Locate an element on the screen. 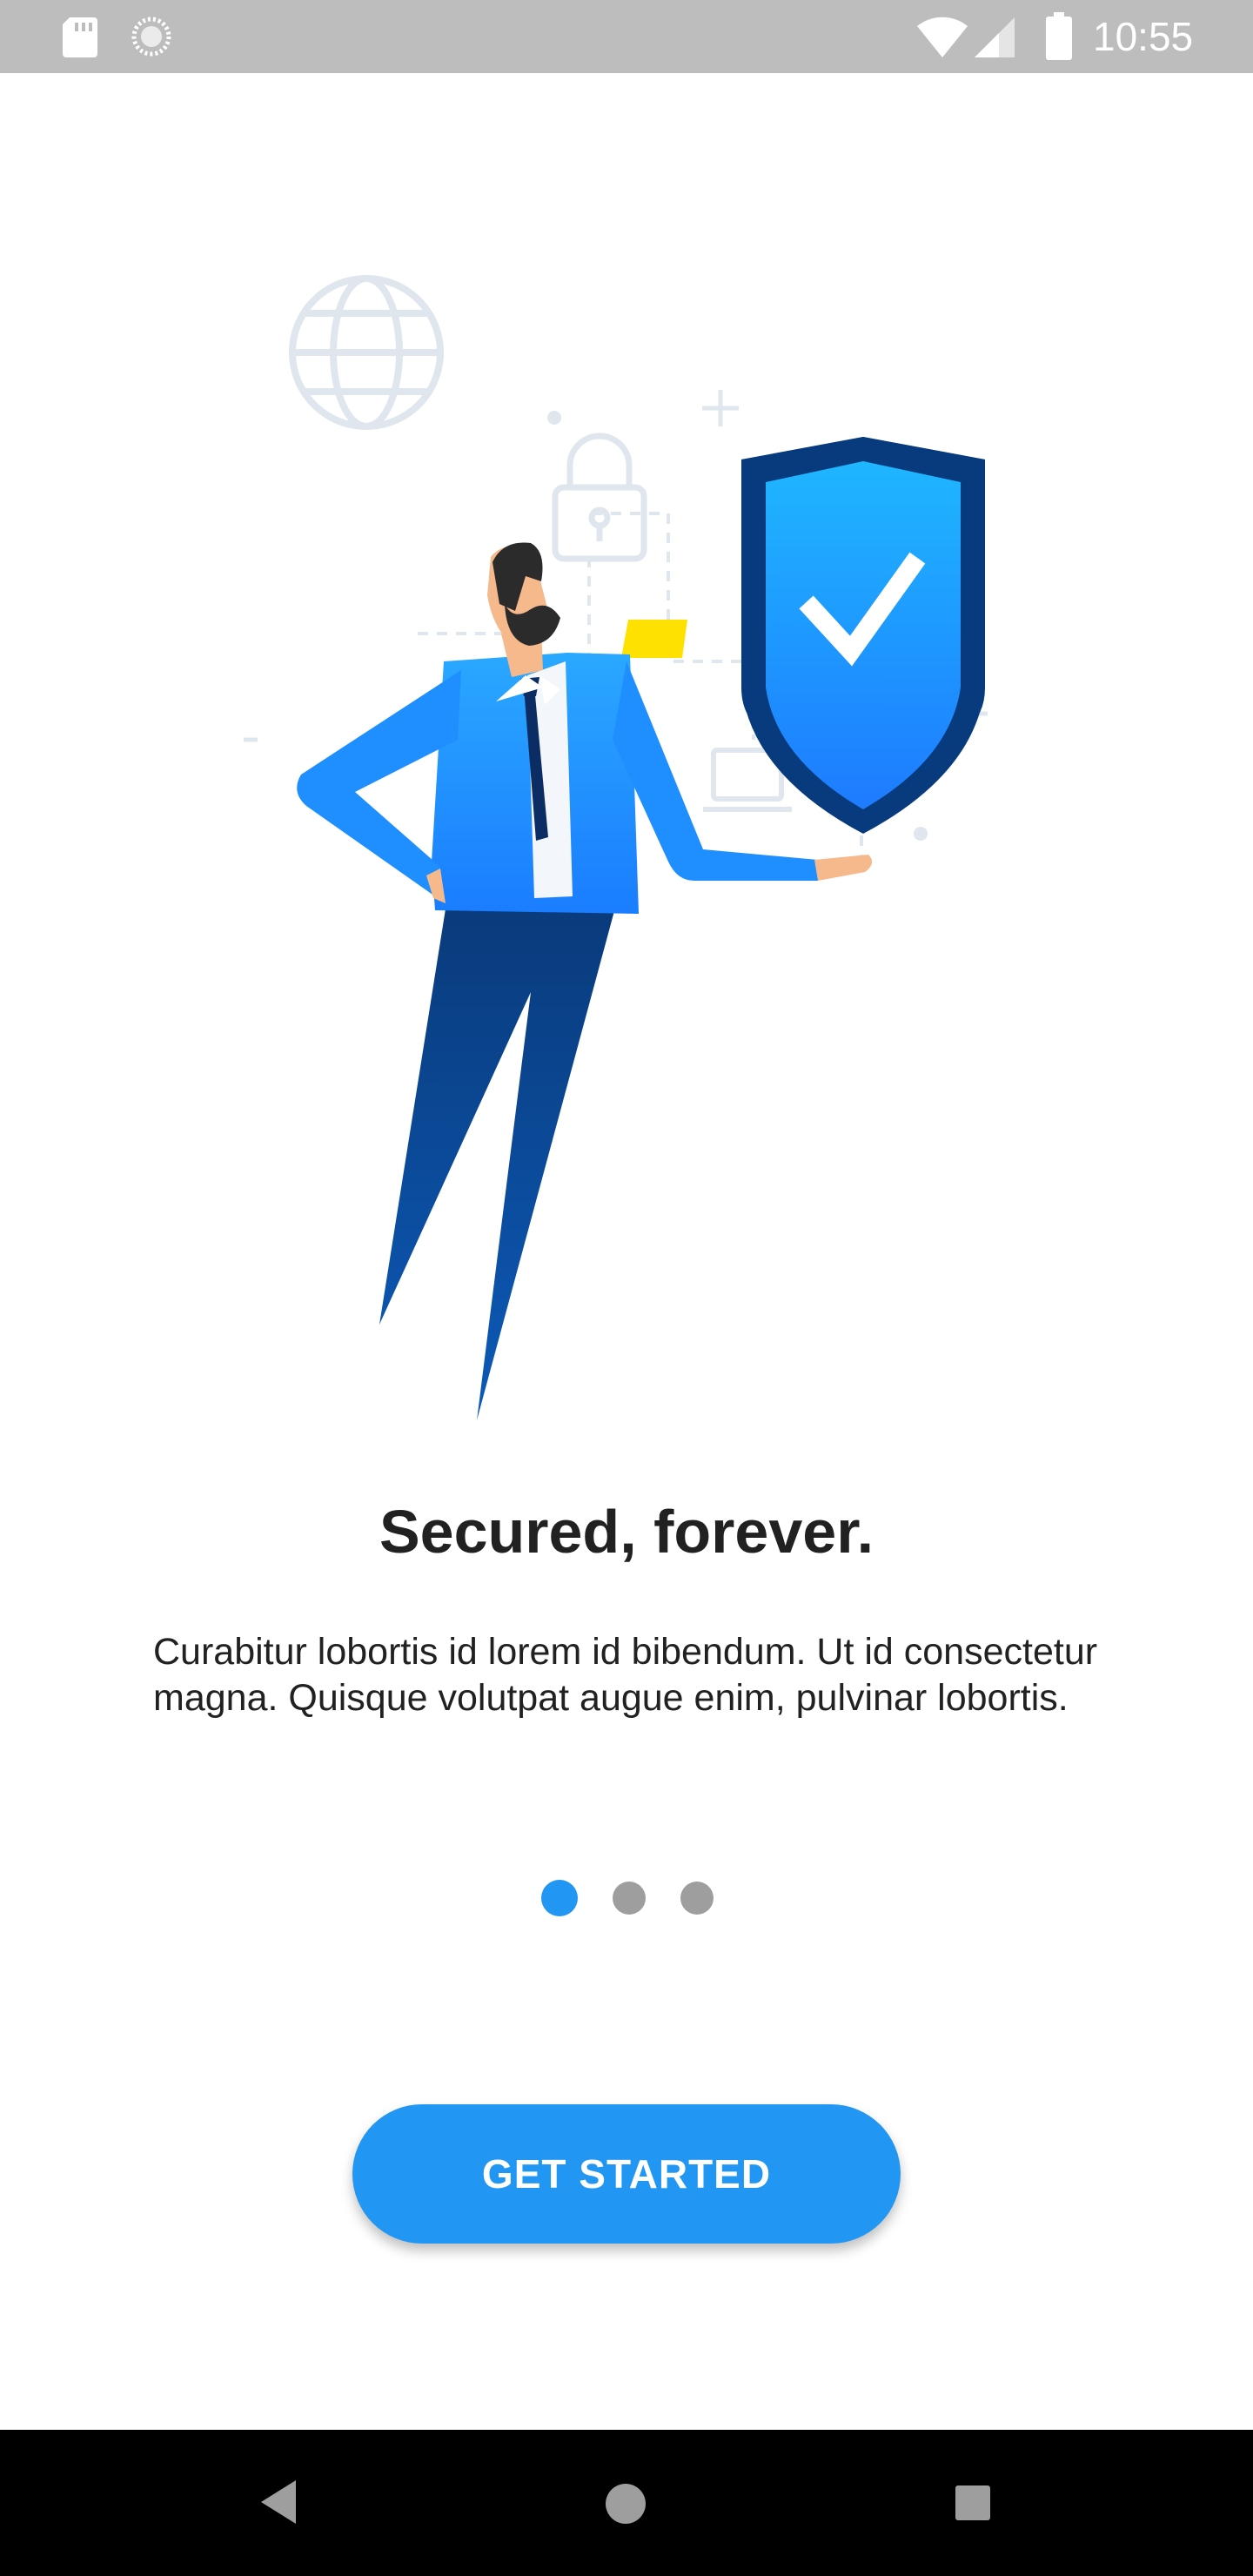  shield-check-icon is located at coordinates (863, 635).